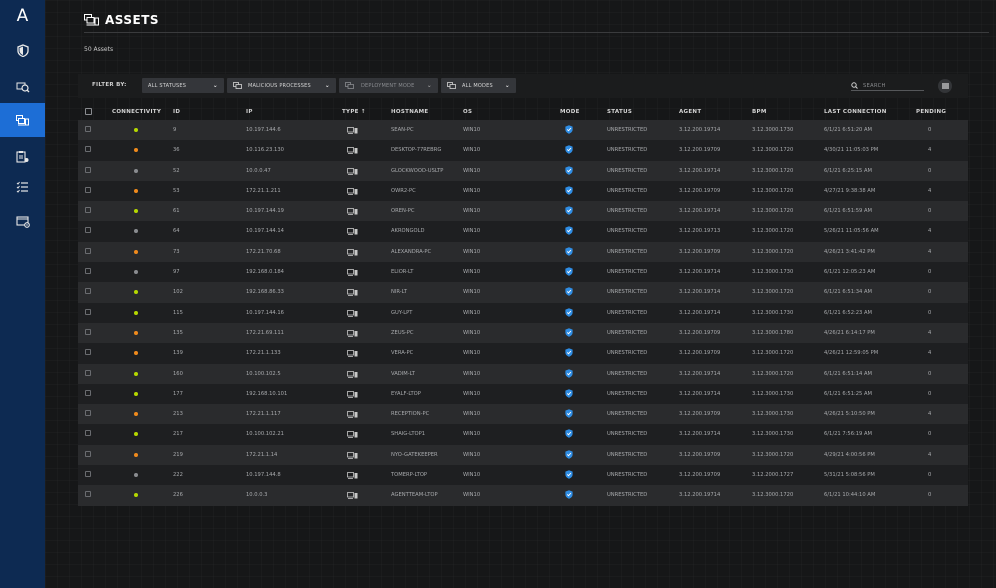  I want to click on col-connectivity: CONNECTIVITY, so click(136, 112).